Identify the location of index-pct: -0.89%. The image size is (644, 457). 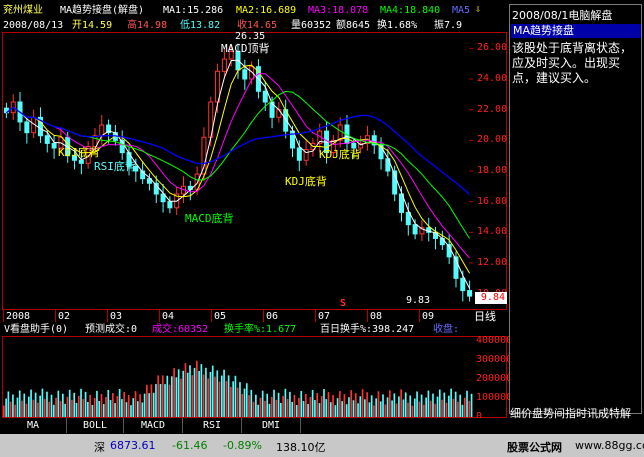
(242, 445).